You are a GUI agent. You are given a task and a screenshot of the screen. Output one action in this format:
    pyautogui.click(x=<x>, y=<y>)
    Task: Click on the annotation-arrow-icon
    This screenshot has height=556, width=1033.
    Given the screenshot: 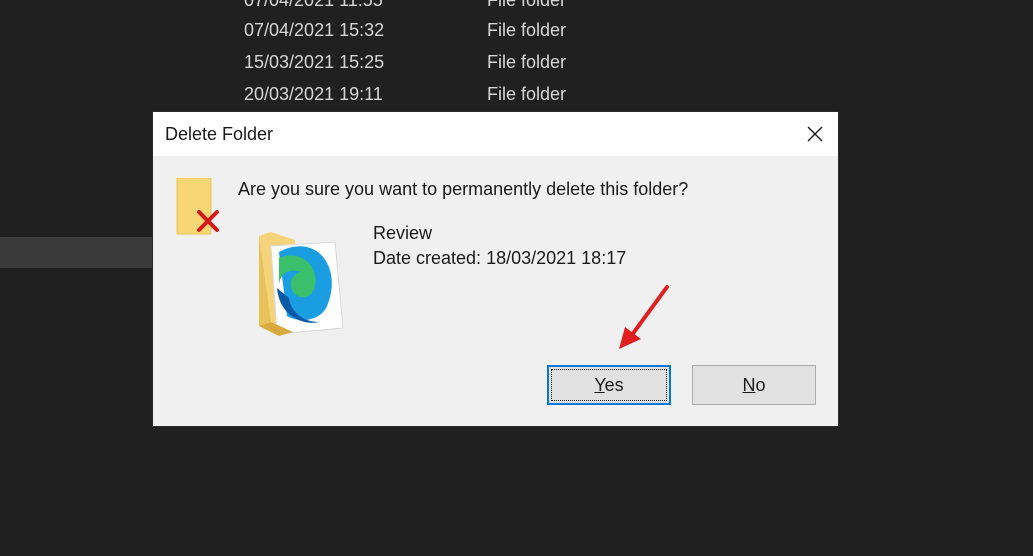 What is the action you would take?
    pyautogui.click(x=644, y=317)
    